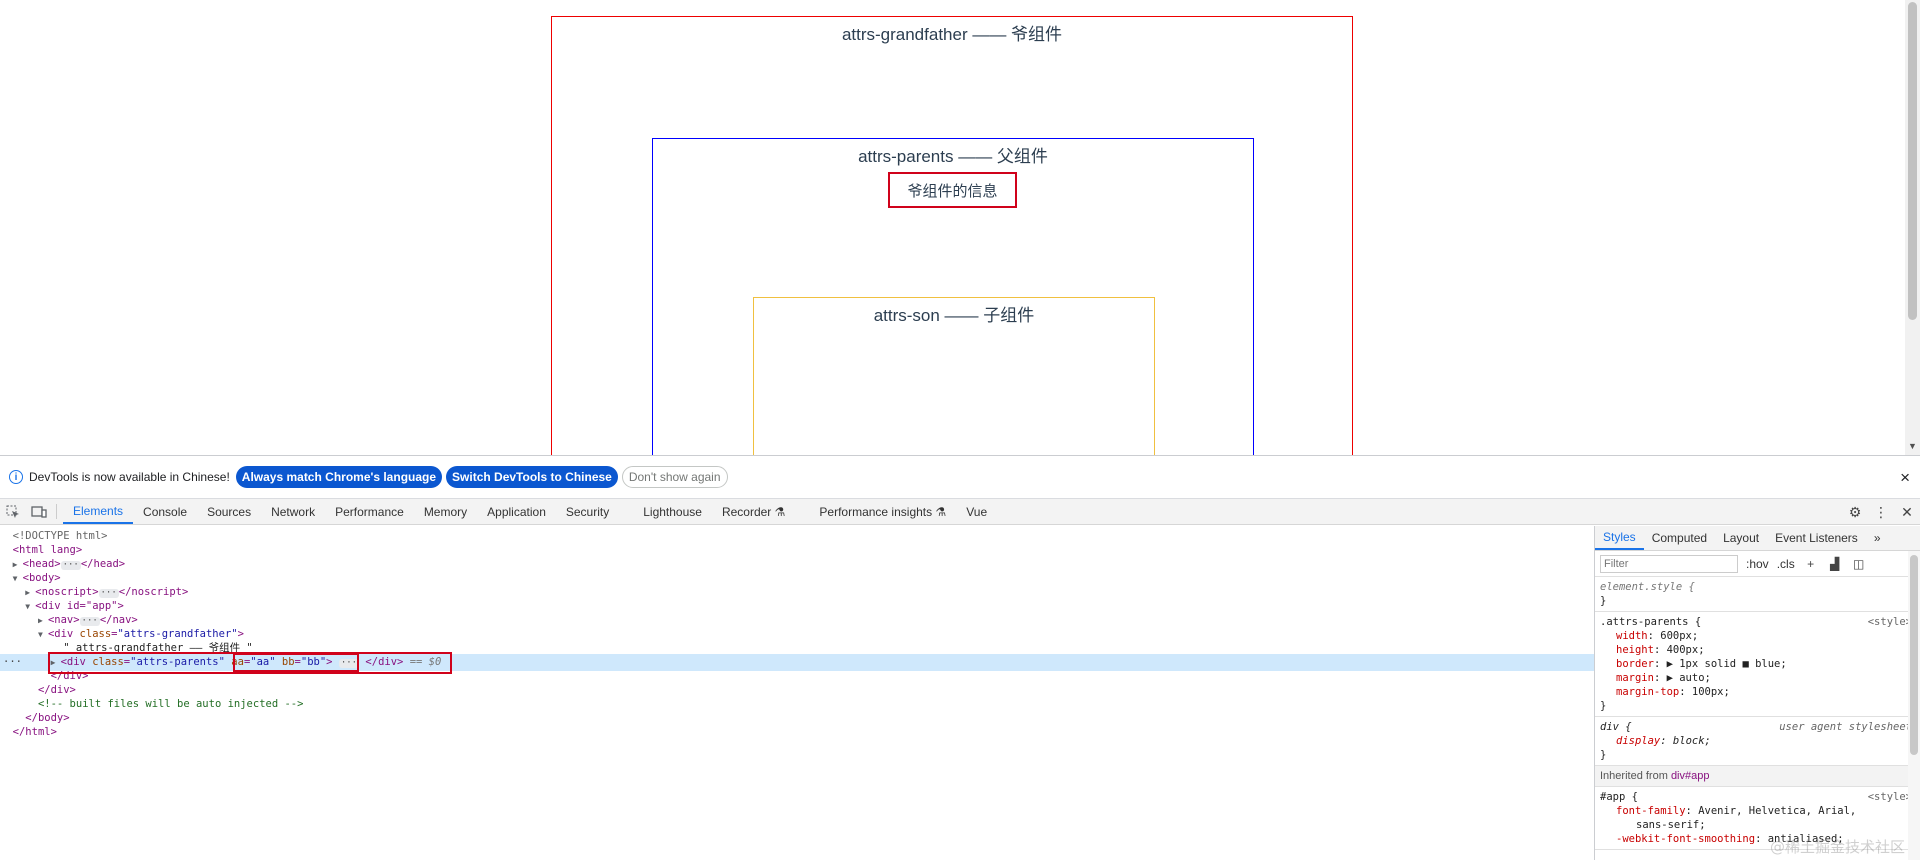 The height and width of the screenshot is (860, 1920). I want to click on scroll-down-arrow-icon: ▼, so click(1912, 446).